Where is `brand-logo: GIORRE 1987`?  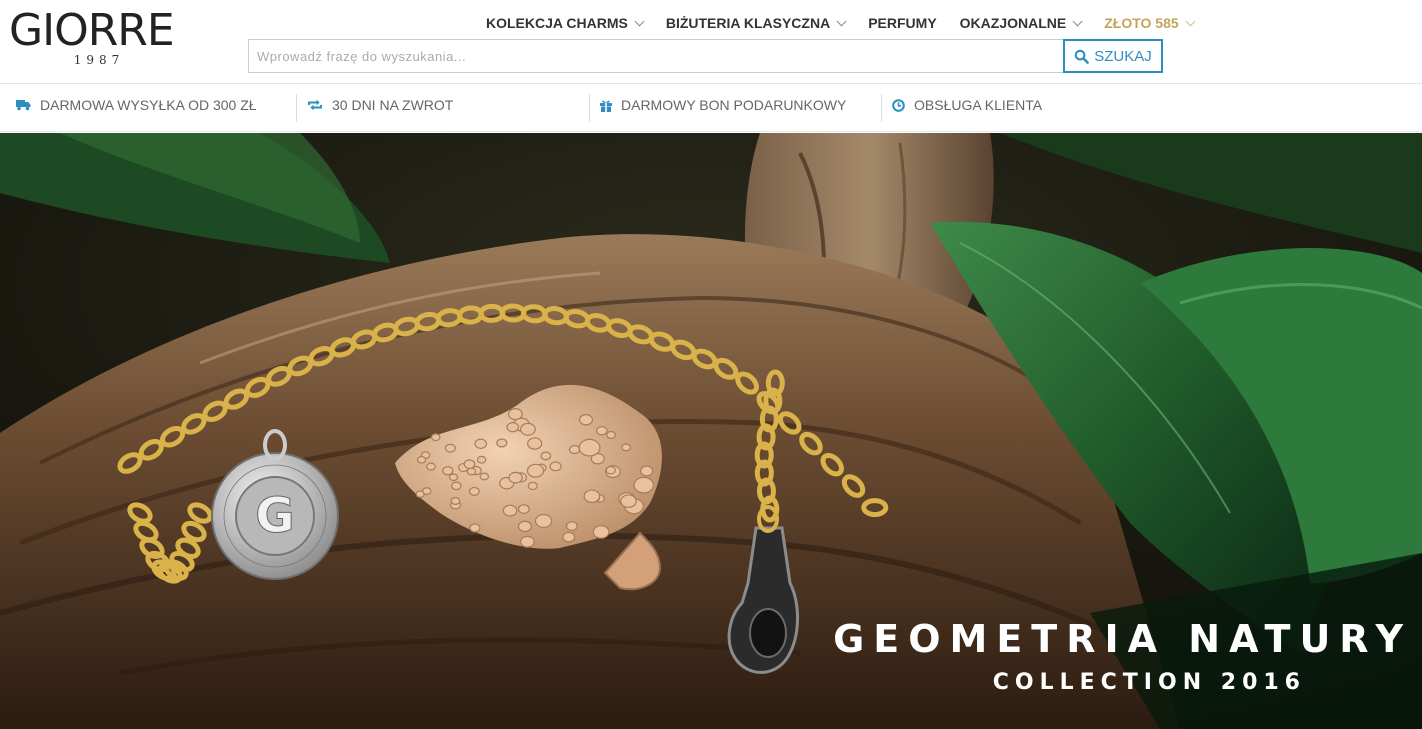 brand-logo: GIORRE 1987 is located at coordinates (104, 40).